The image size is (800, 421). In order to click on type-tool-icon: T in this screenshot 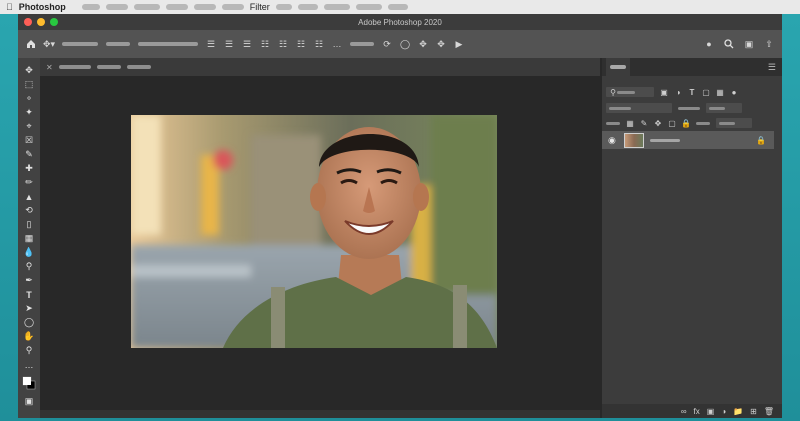, I will do `click(29, 294)`.